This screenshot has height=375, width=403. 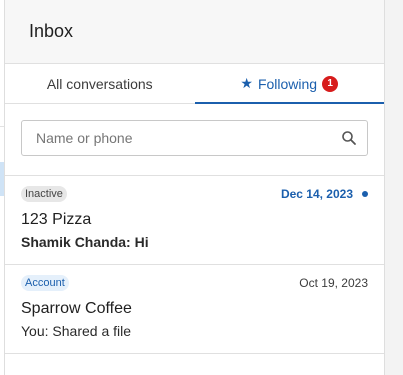 What do you see at coordinates (365, 194) in the screenshot?
I see `unread-dot-icon` at bounding box center [365, 194].